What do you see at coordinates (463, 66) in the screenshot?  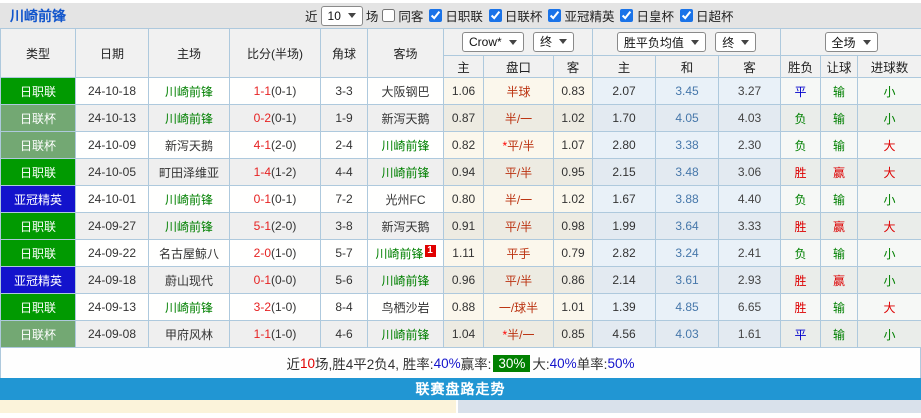 I see `col-header-odds-home: 主` at bounding box center [463, 66].